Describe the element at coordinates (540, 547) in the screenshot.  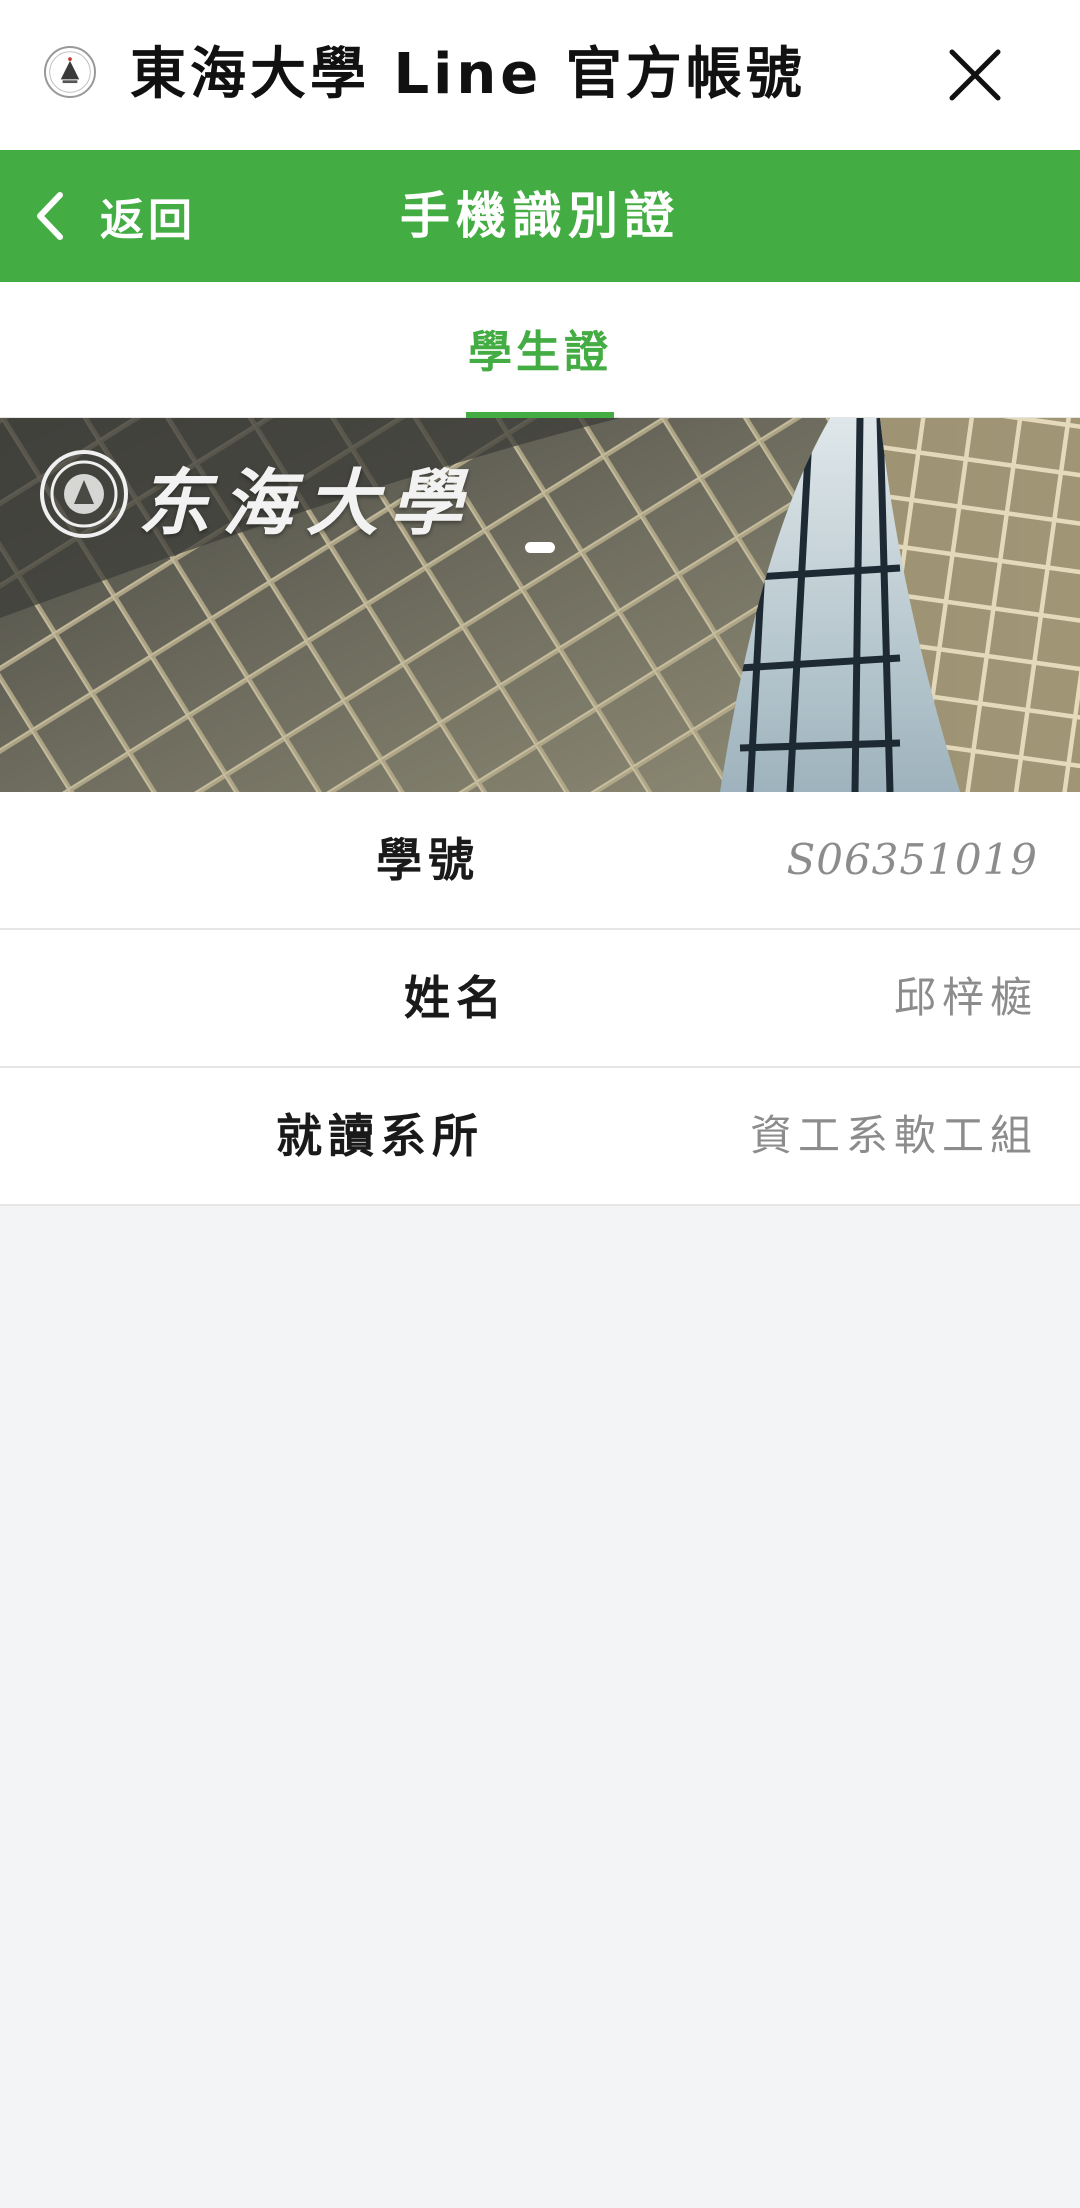
I see `carousel-indicator` at that location.